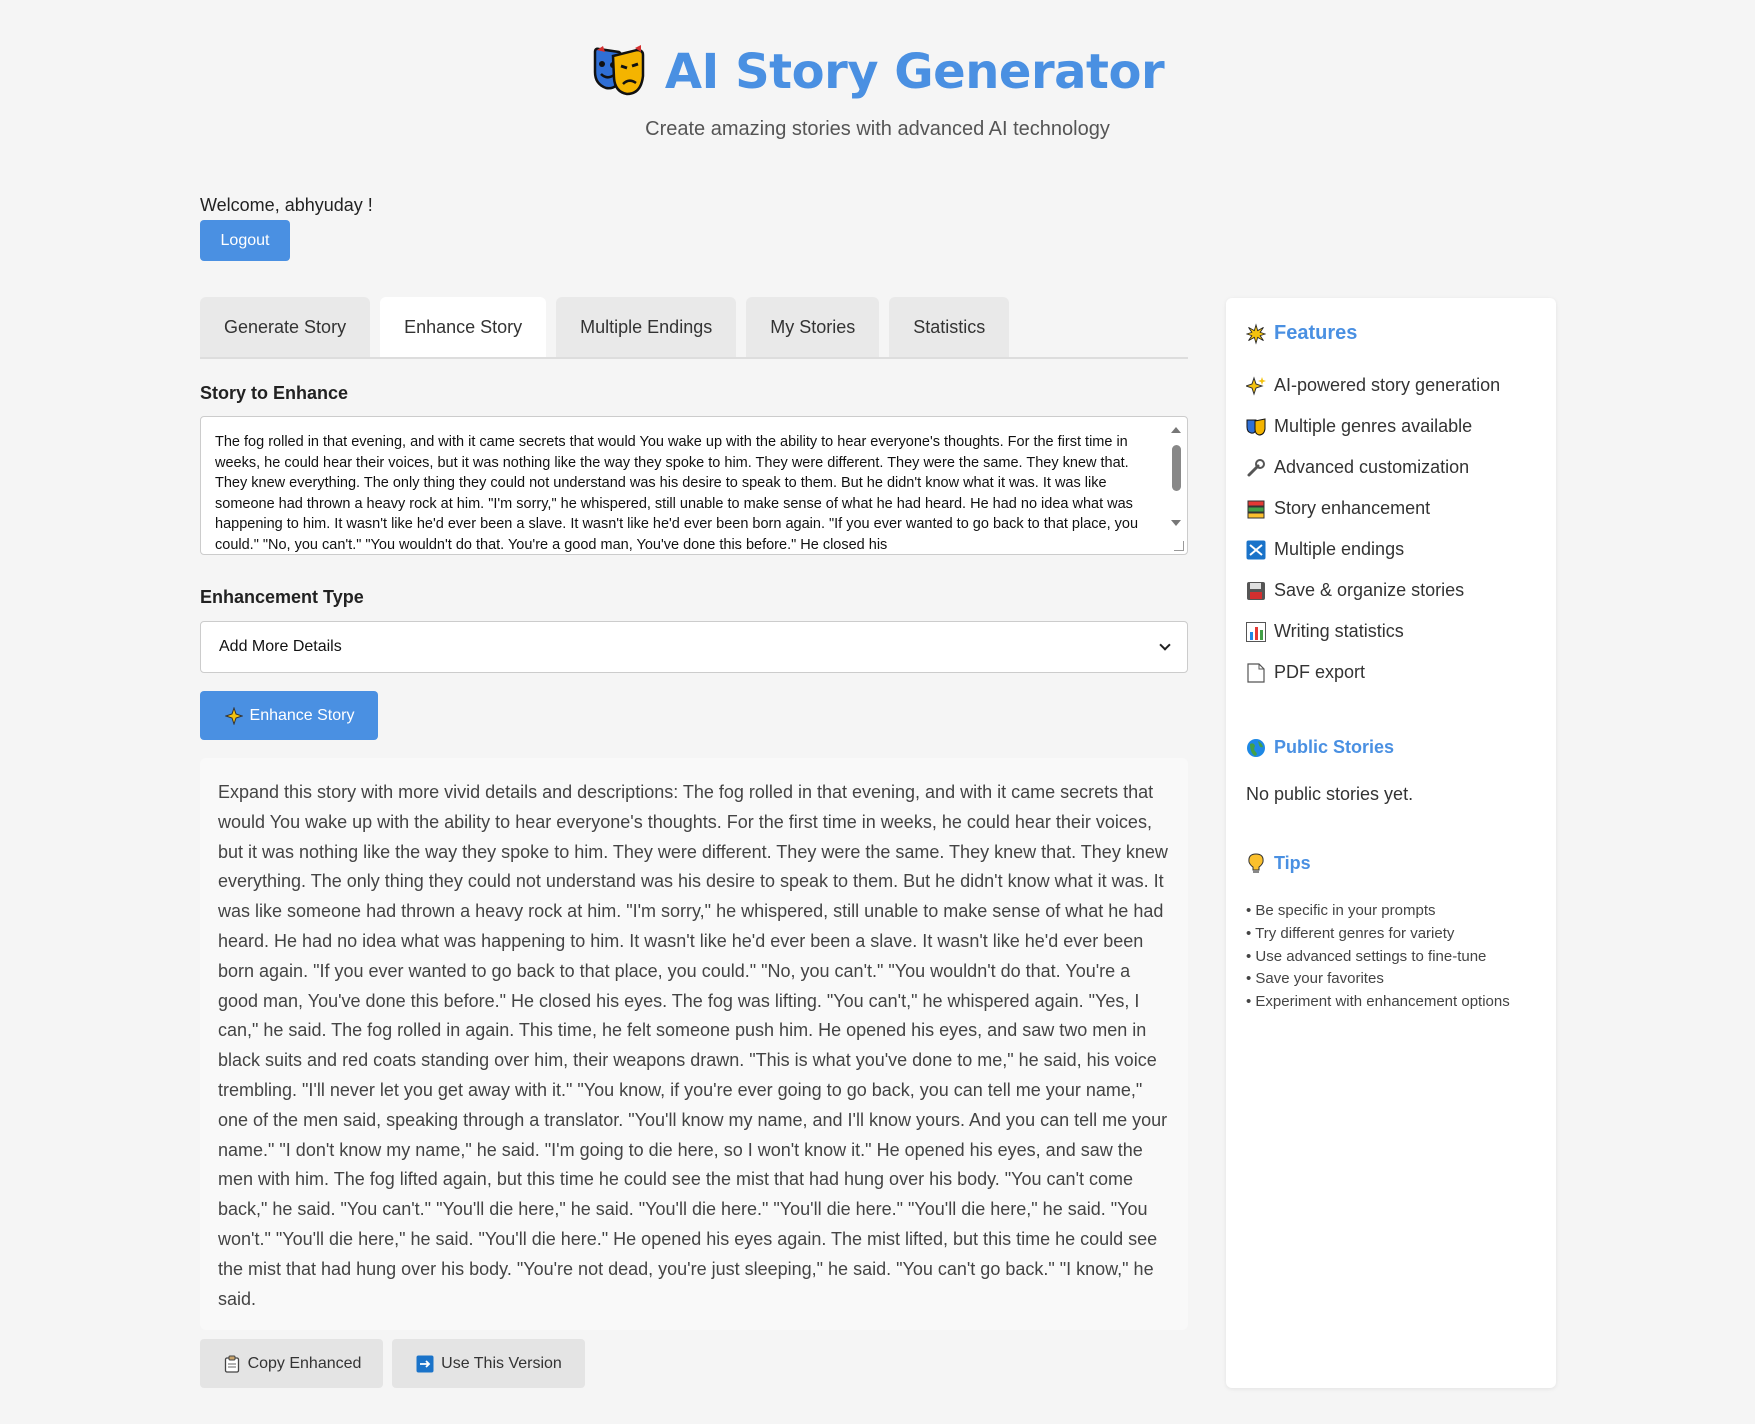 The width and height of the screenshot is (1755, 1424). Describe the element at coordinates (1316, 333) in the screenshot. I see `features-title: Features` at that location.